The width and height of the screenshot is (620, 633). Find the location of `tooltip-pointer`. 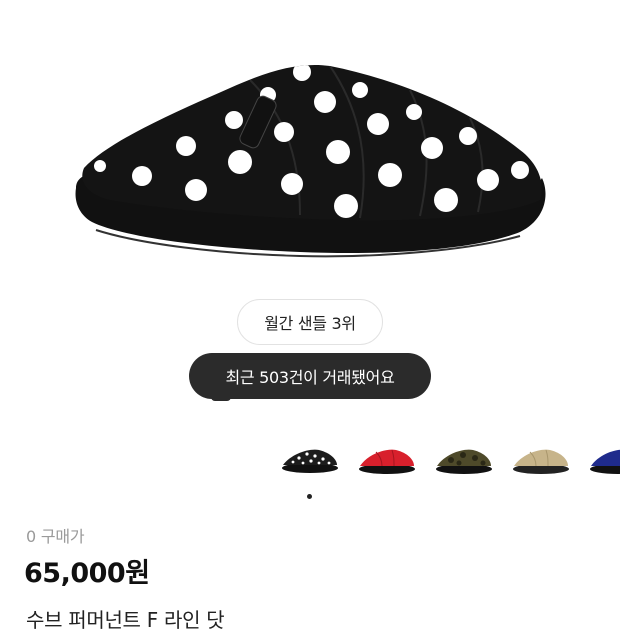

tooltip-pointer is located at coordinates (221, 399).